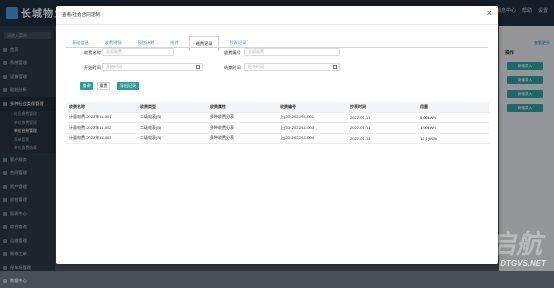 The width and height of the screenshot is (554, 288). Describe the element at coordinates (138, 52) in the screenshot. I see `name-input: 全部收费` at that location.